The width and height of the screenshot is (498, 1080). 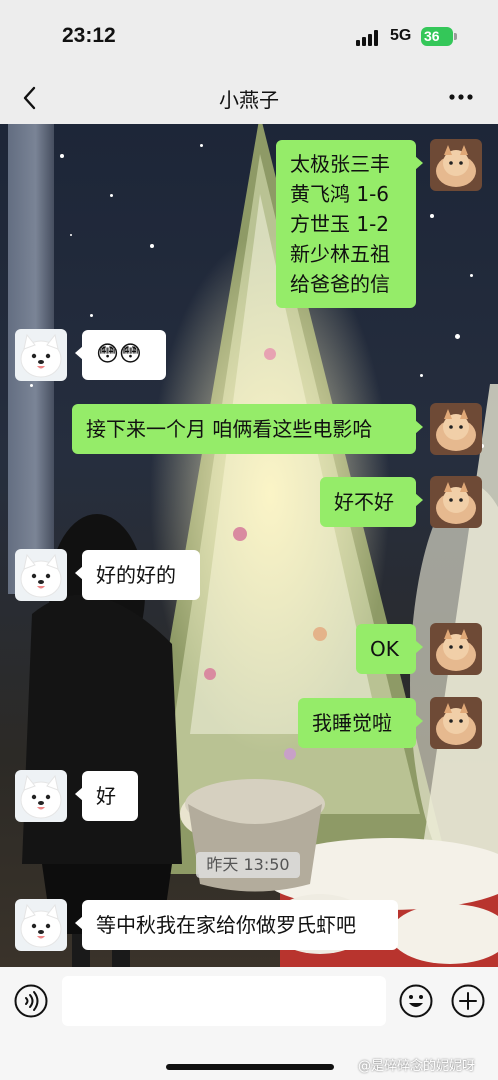 I want to click on more-icon, so click(x=461, y=97).